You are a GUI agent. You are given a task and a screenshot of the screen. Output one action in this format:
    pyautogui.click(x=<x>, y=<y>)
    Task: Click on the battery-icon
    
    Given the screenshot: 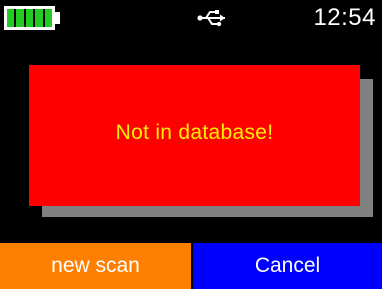 What is the action you would take?
    pyautogui.click(x=29, y=18)
    